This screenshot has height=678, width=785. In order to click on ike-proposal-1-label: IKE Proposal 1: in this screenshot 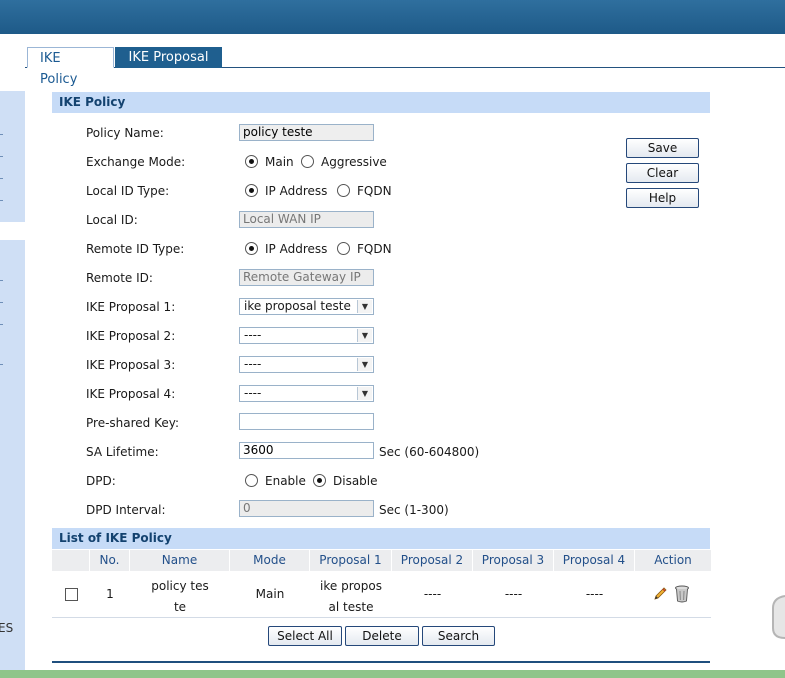, I will do `click(131, 307)`.